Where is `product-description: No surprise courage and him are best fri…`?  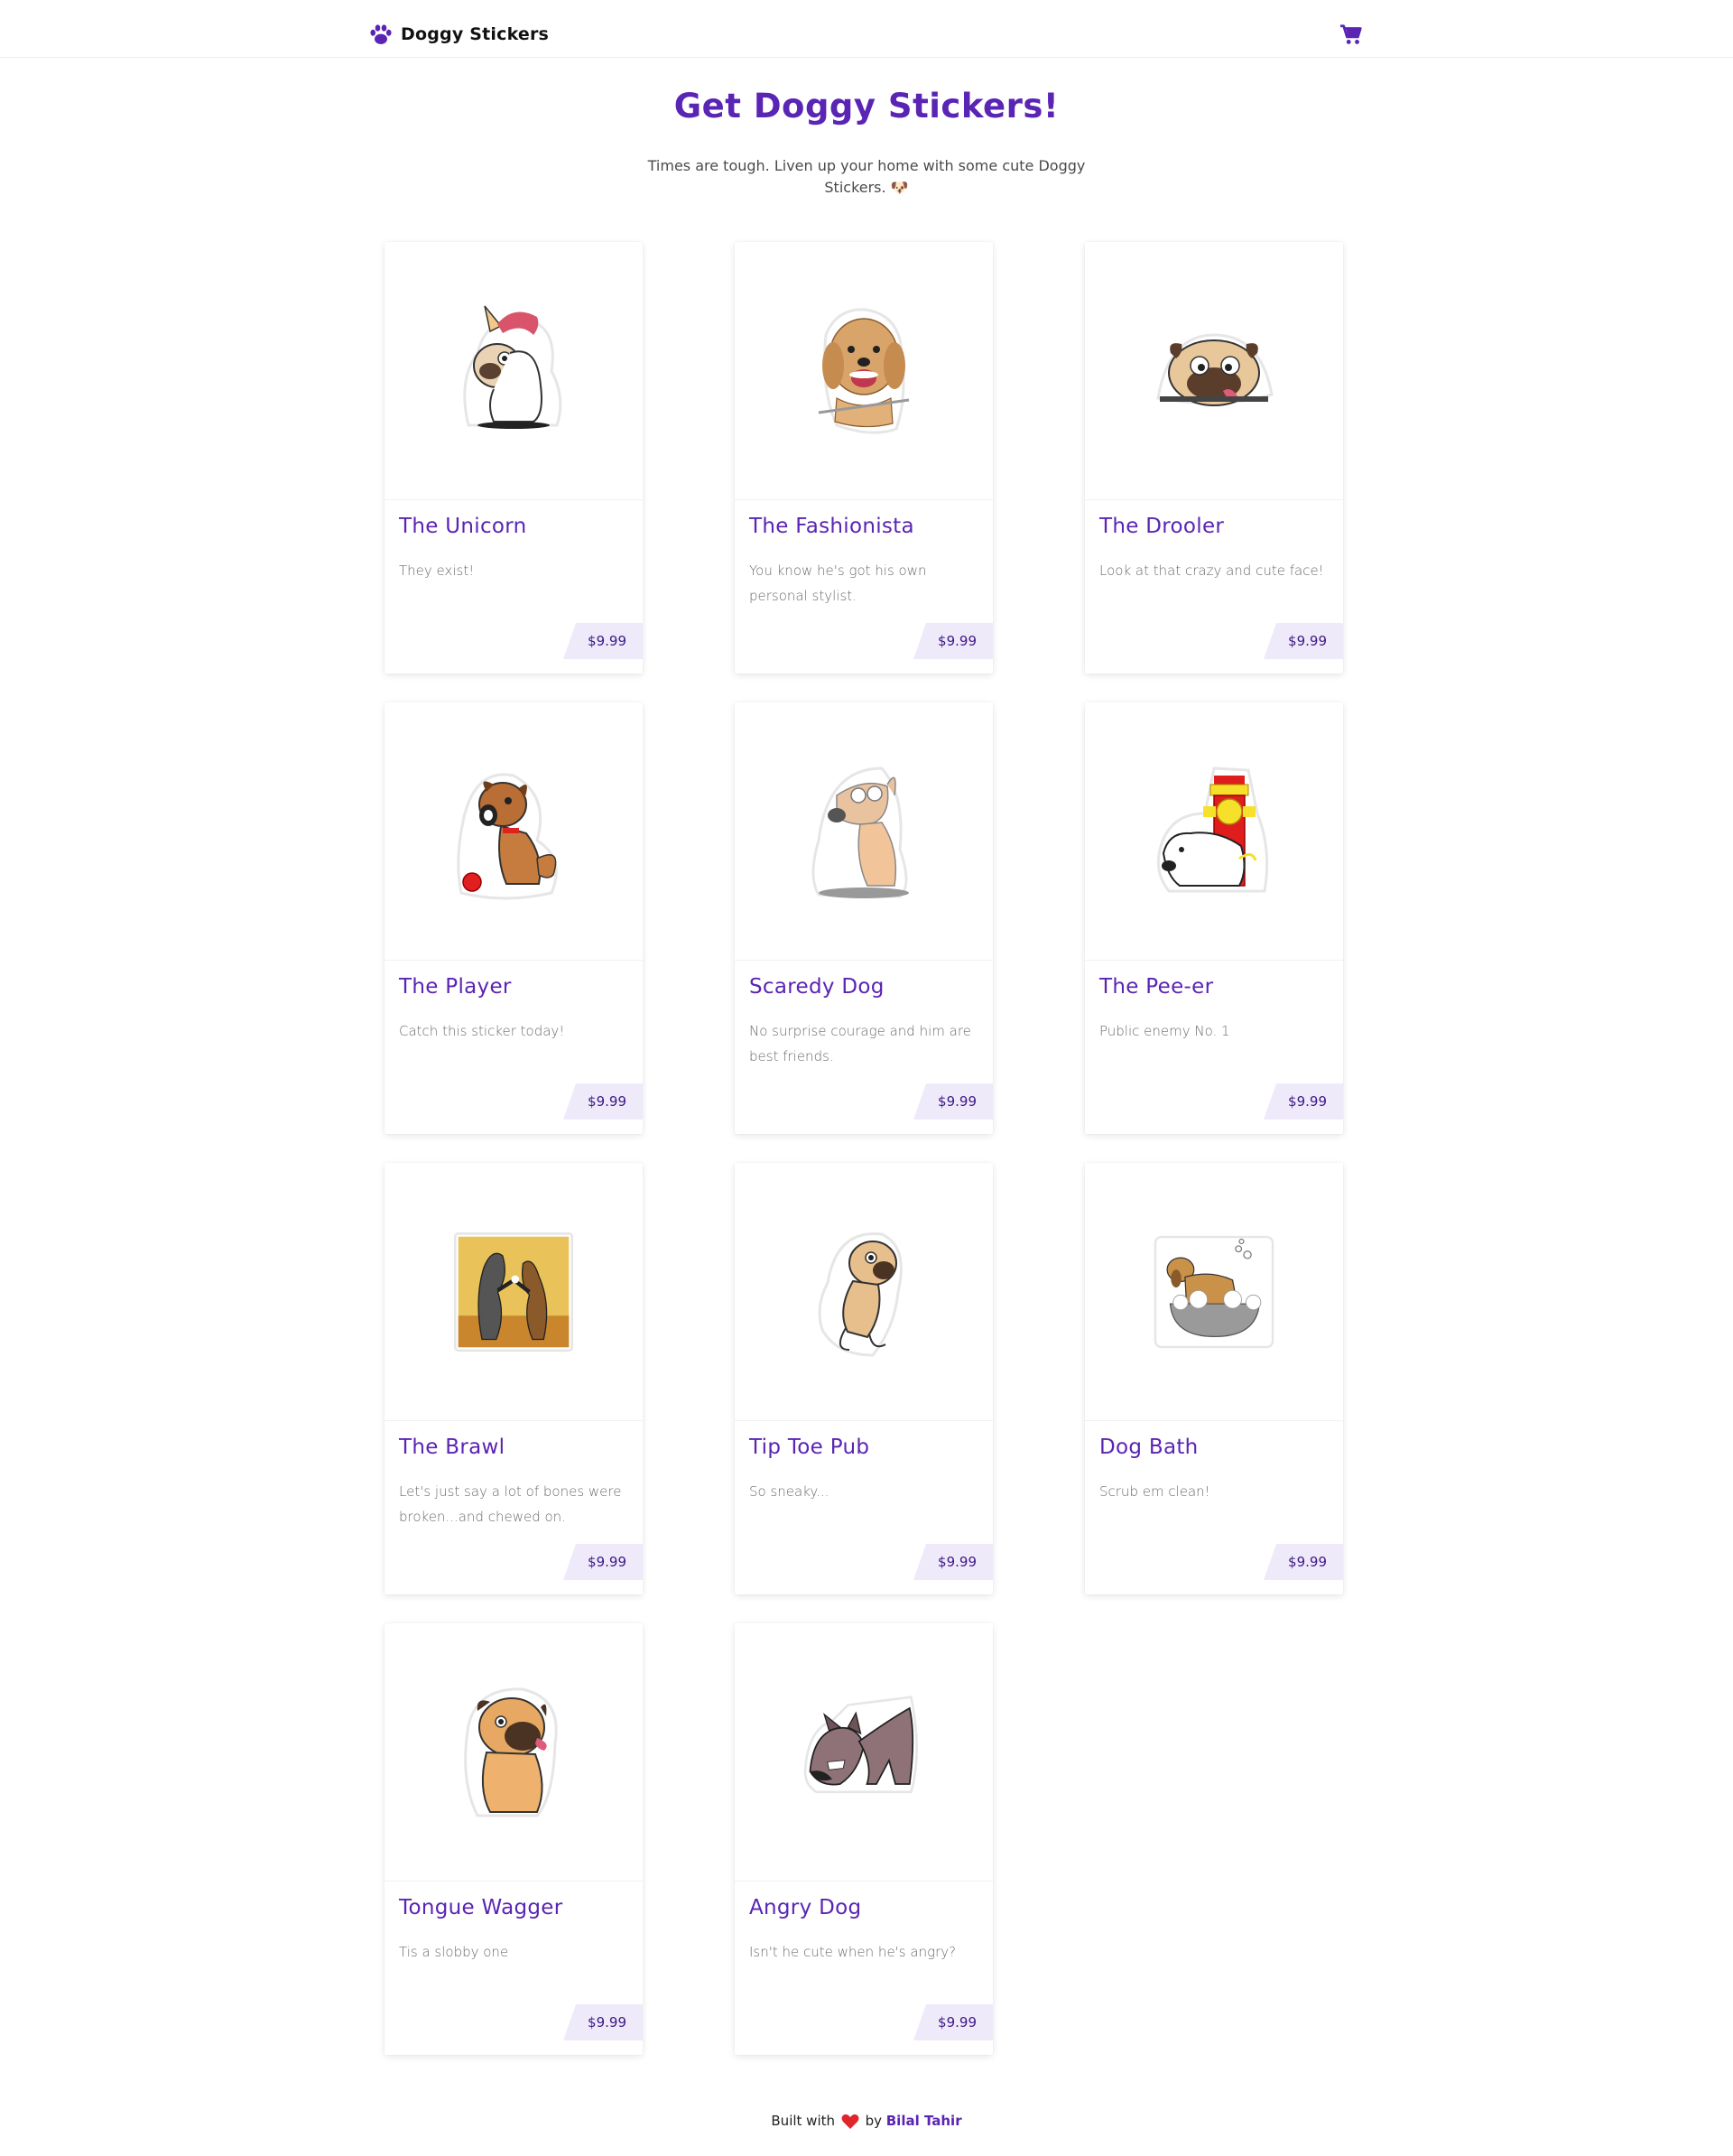 product-description: No surprise courage and him are best fri… is located at coordinates (860, 1043).